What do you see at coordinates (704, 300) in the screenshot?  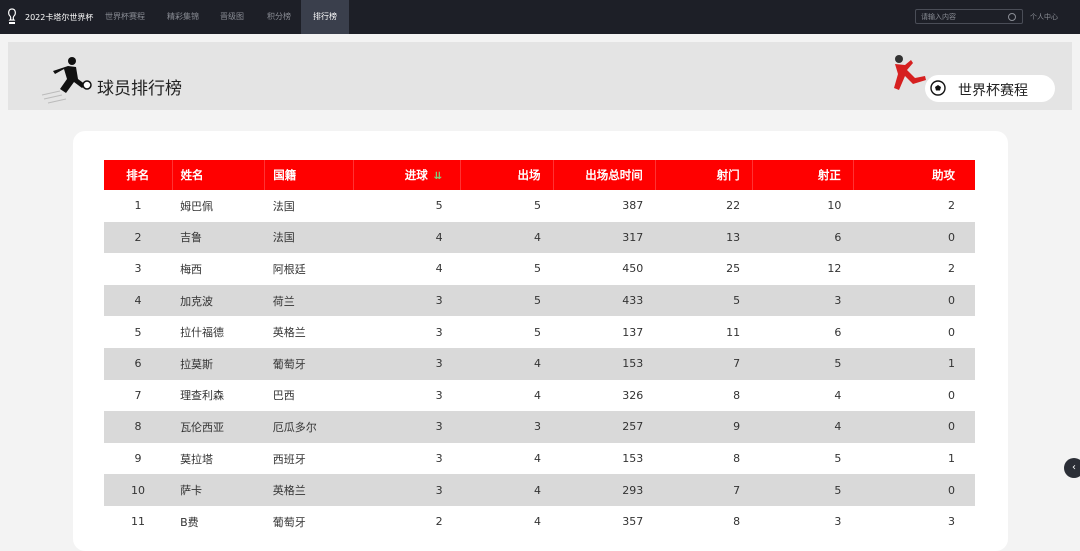 I see `cell-shots: 5` at bounding box center [704, 300].